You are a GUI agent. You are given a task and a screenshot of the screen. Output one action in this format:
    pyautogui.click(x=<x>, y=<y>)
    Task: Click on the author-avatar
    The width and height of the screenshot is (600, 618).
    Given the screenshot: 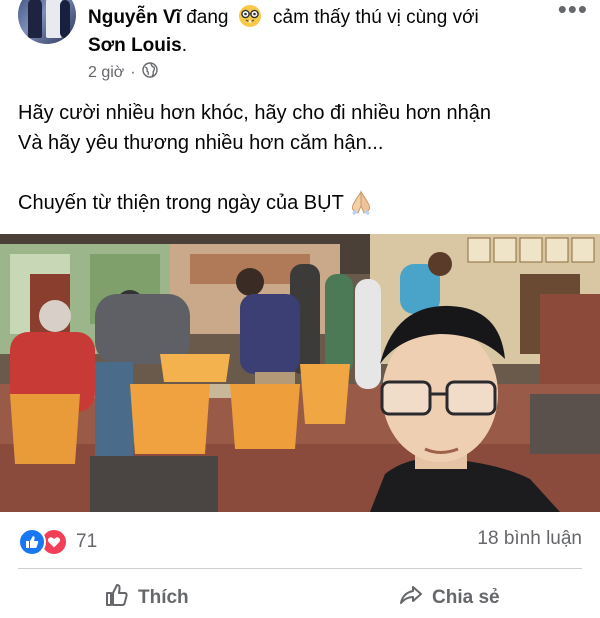 What is the action you would take?
    pyautogui.click(x=47, y=22)
    